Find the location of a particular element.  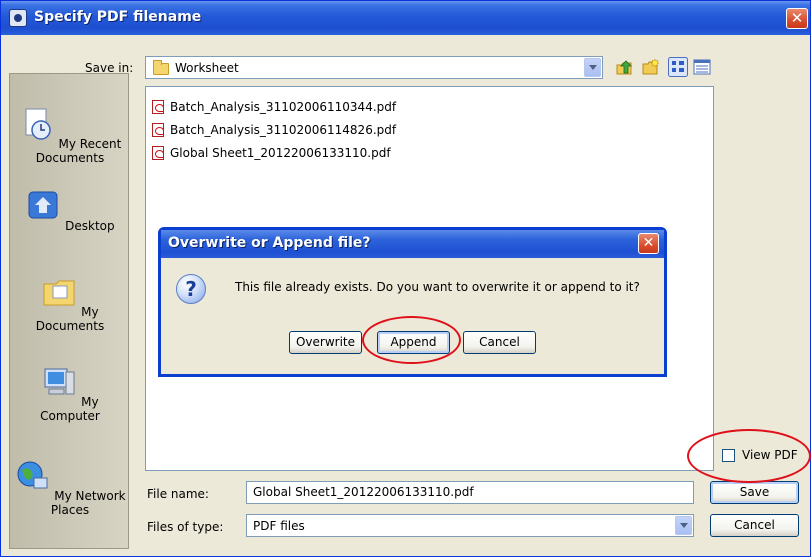

title-bar: Specify PDF filename ✕ is located at coordinates (405, 18).